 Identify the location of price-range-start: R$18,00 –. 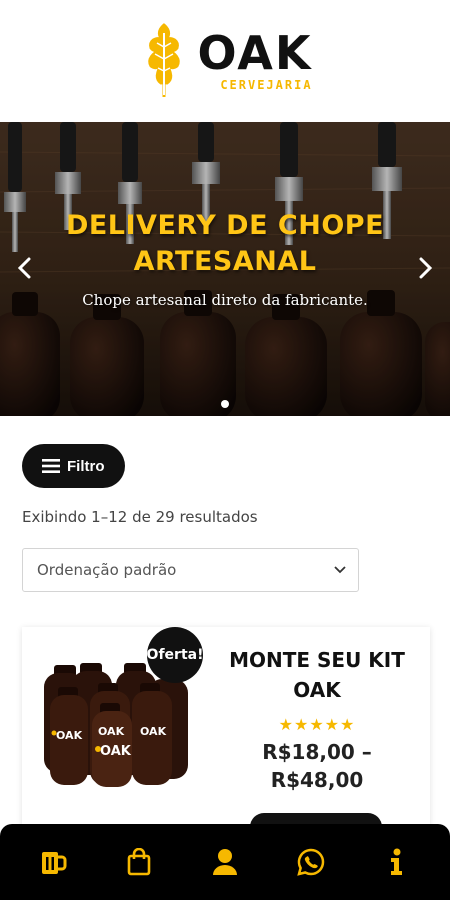
(317, 752).